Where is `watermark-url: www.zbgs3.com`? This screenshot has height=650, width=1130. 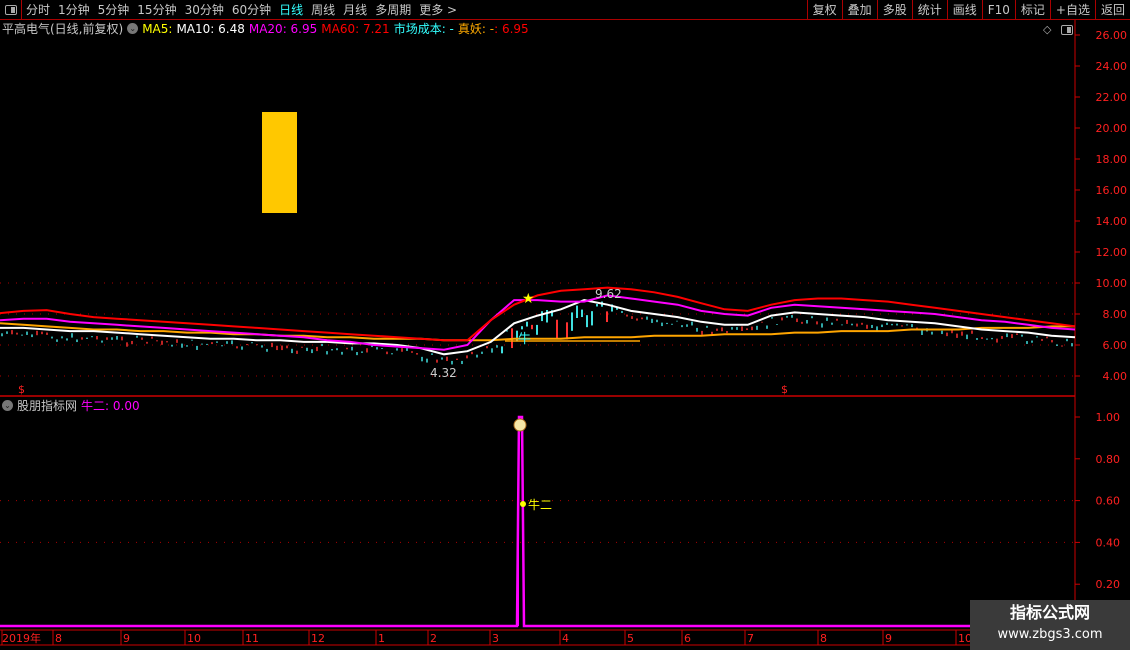
watermark-url: www.zbgs3.com is located at coordinates (1050, 634).